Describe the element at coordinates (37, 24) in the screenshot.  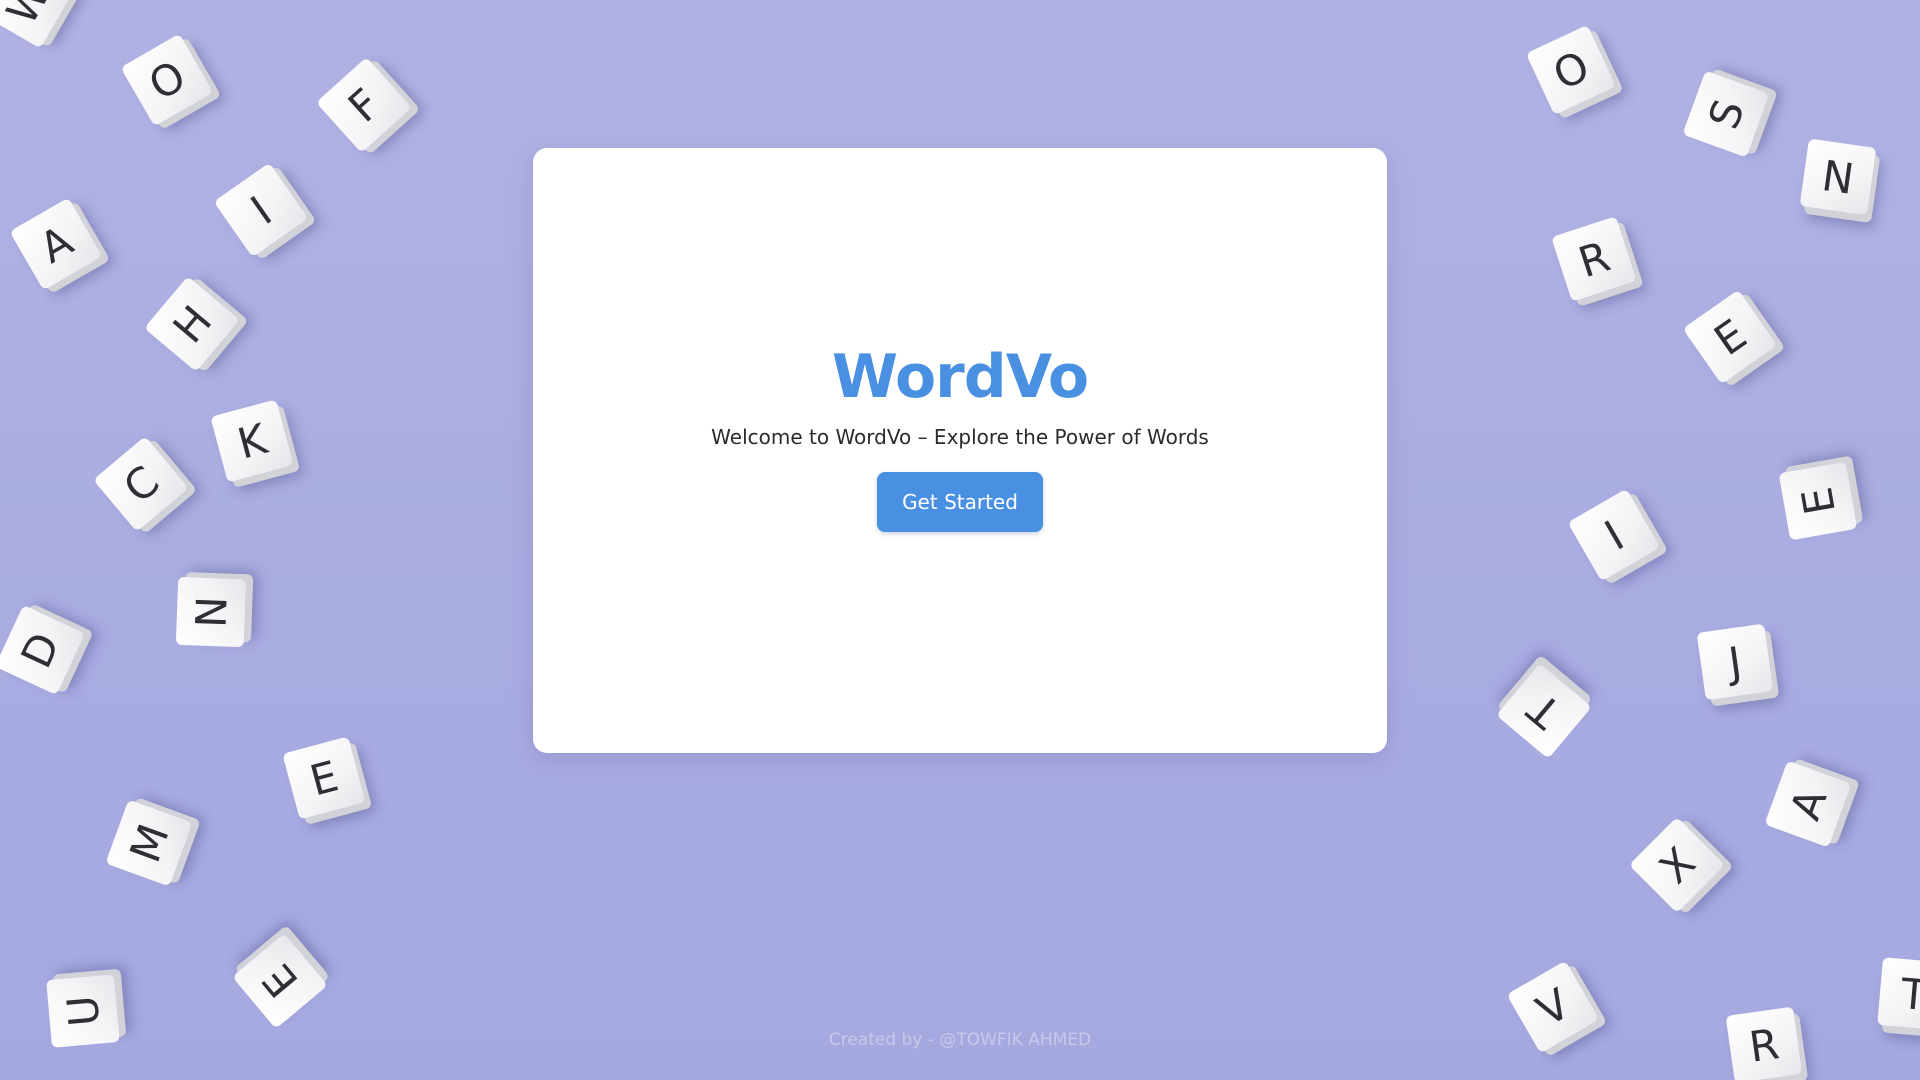
I see `letter-tile: W` at that location.